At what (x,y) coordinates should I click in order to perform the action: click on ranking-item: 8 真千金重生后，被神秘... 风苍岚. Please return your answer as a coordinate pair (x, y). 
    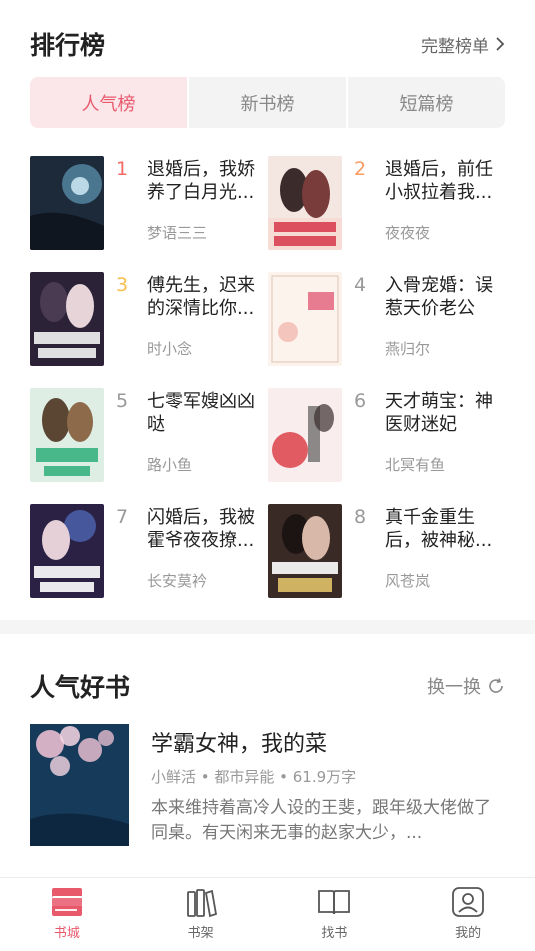
    Looking at the image, I should click on (387, 551).